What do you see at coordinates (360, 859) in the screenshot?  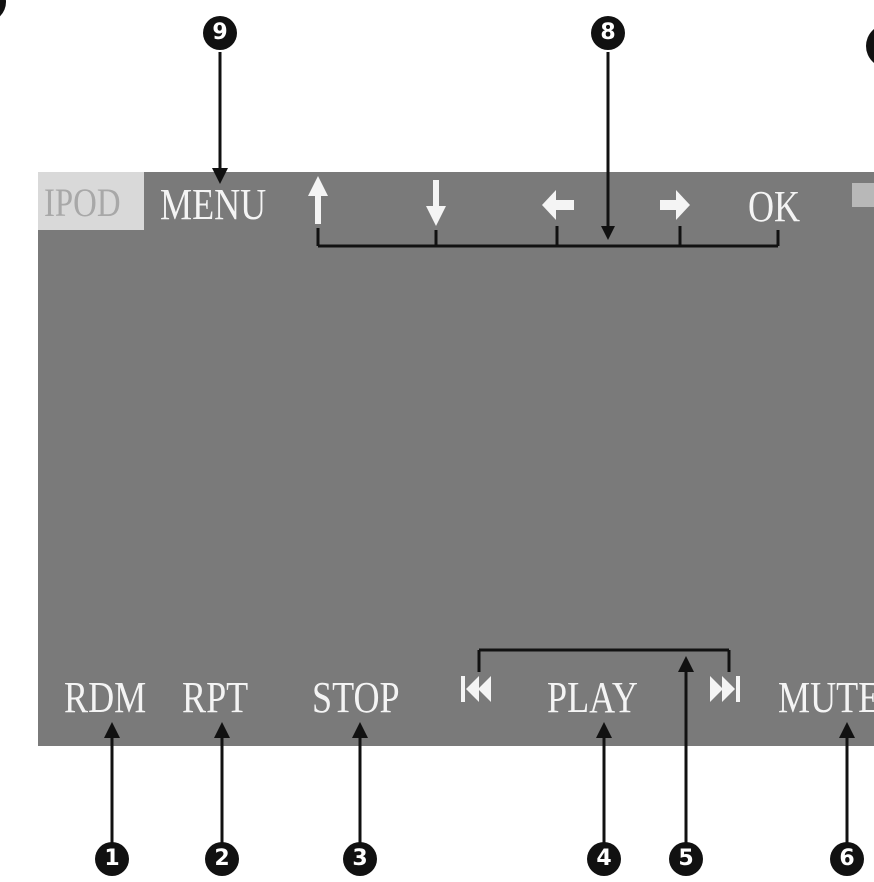 I see `callout-3: 3` at bounding box center [360, 859].